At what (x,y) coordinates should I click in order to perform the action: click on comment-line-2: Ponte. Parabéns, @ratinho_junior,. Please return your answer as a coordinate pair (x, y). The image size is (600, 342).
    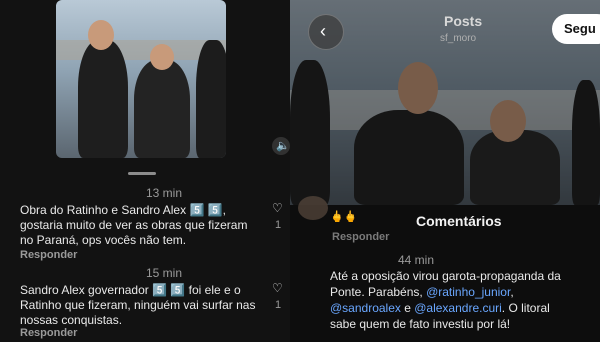
    Looking at the image, I should click on (422, 292).